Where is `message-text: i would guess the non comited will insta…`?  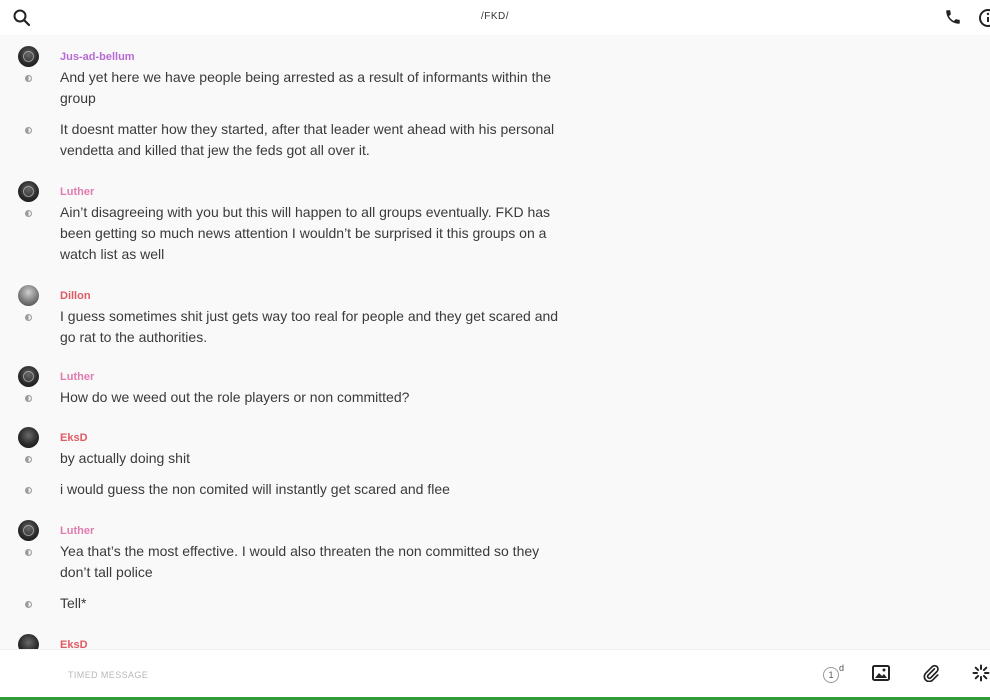 message-text: i would guess the non comited will insta… is located at coordinates (255, 489).